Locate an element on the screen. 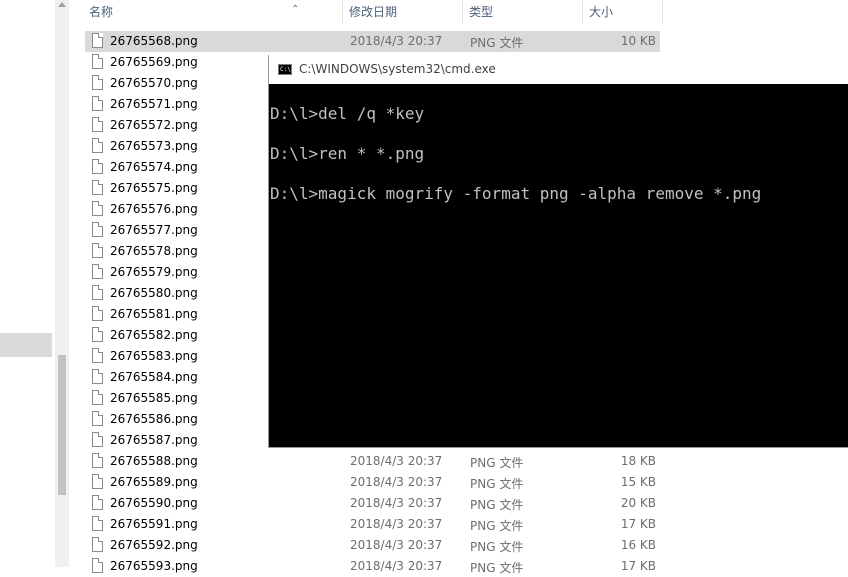  file-name: 26765573.png is located at coordinates (154, 146).